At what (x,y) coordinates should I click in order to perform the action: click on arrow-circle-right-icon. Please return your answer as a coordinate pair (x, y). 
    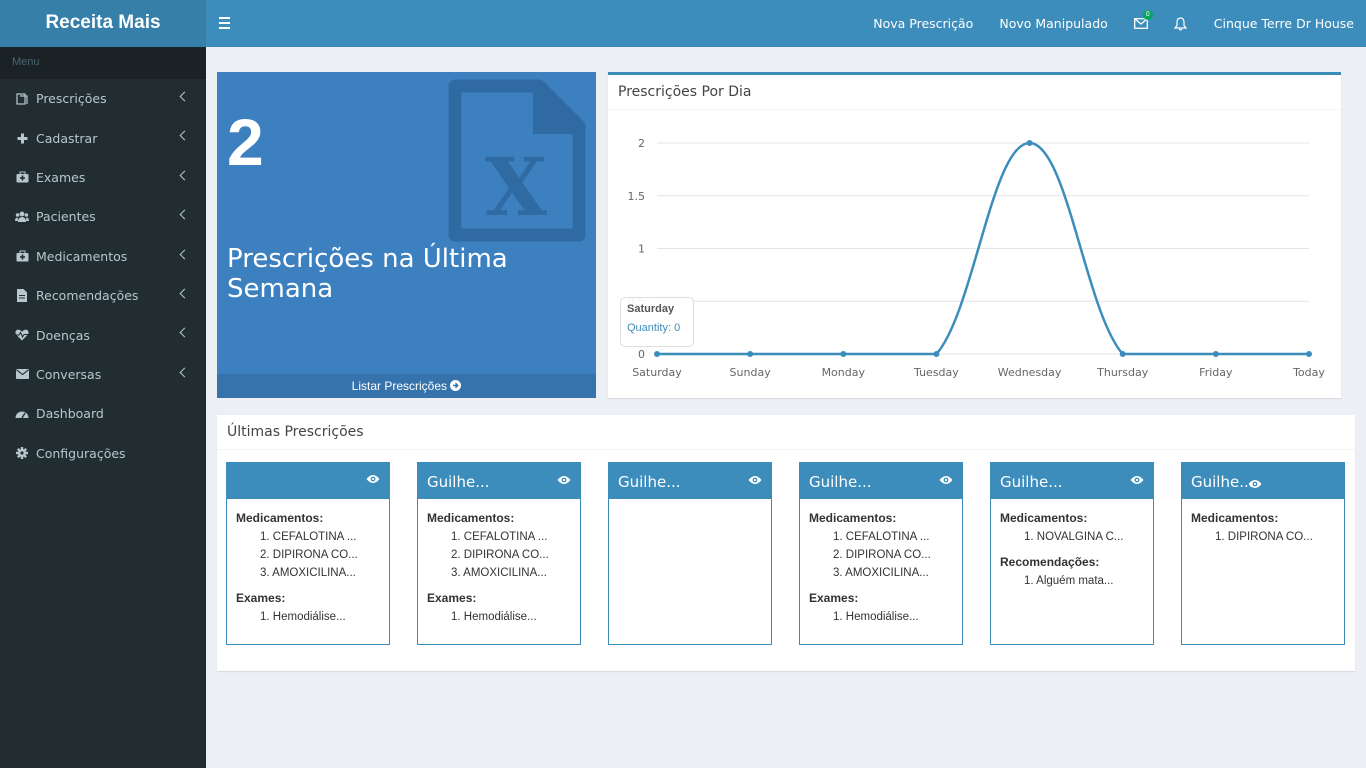
    Looking at the image, I should click on (456, 385).